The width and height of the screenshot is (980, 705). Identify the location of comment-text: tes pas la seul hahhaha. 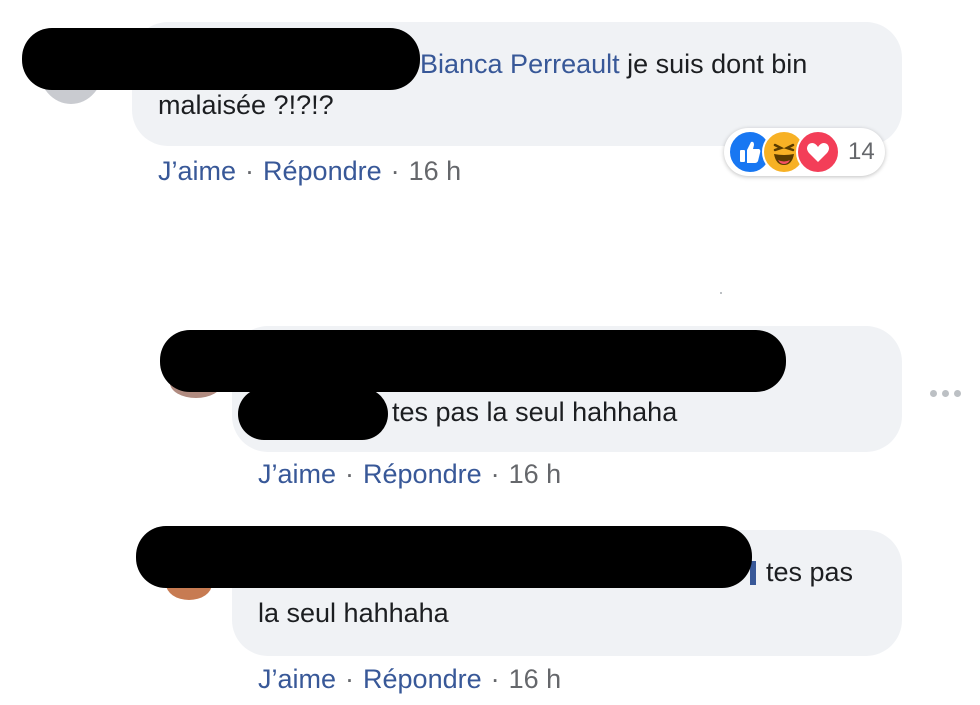
(535, 412).